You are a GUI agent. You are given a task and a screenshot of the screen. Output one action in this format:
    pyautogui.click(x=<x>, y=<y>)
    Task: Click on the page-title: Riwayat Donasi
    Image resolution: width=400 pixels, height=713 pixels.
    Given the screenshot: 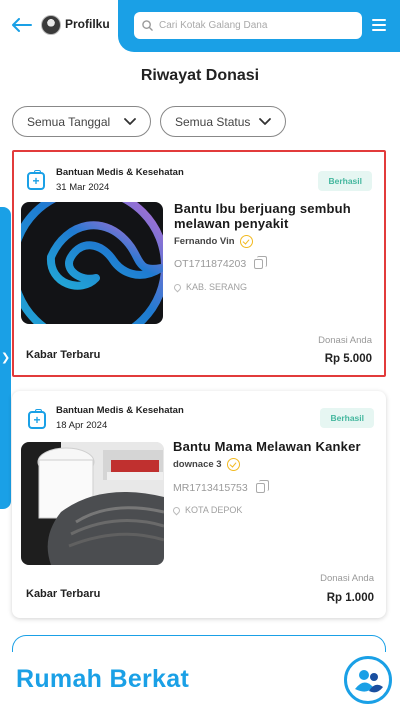 What is the action you would take?
    pyautogui.click(x=200, y=75)
    